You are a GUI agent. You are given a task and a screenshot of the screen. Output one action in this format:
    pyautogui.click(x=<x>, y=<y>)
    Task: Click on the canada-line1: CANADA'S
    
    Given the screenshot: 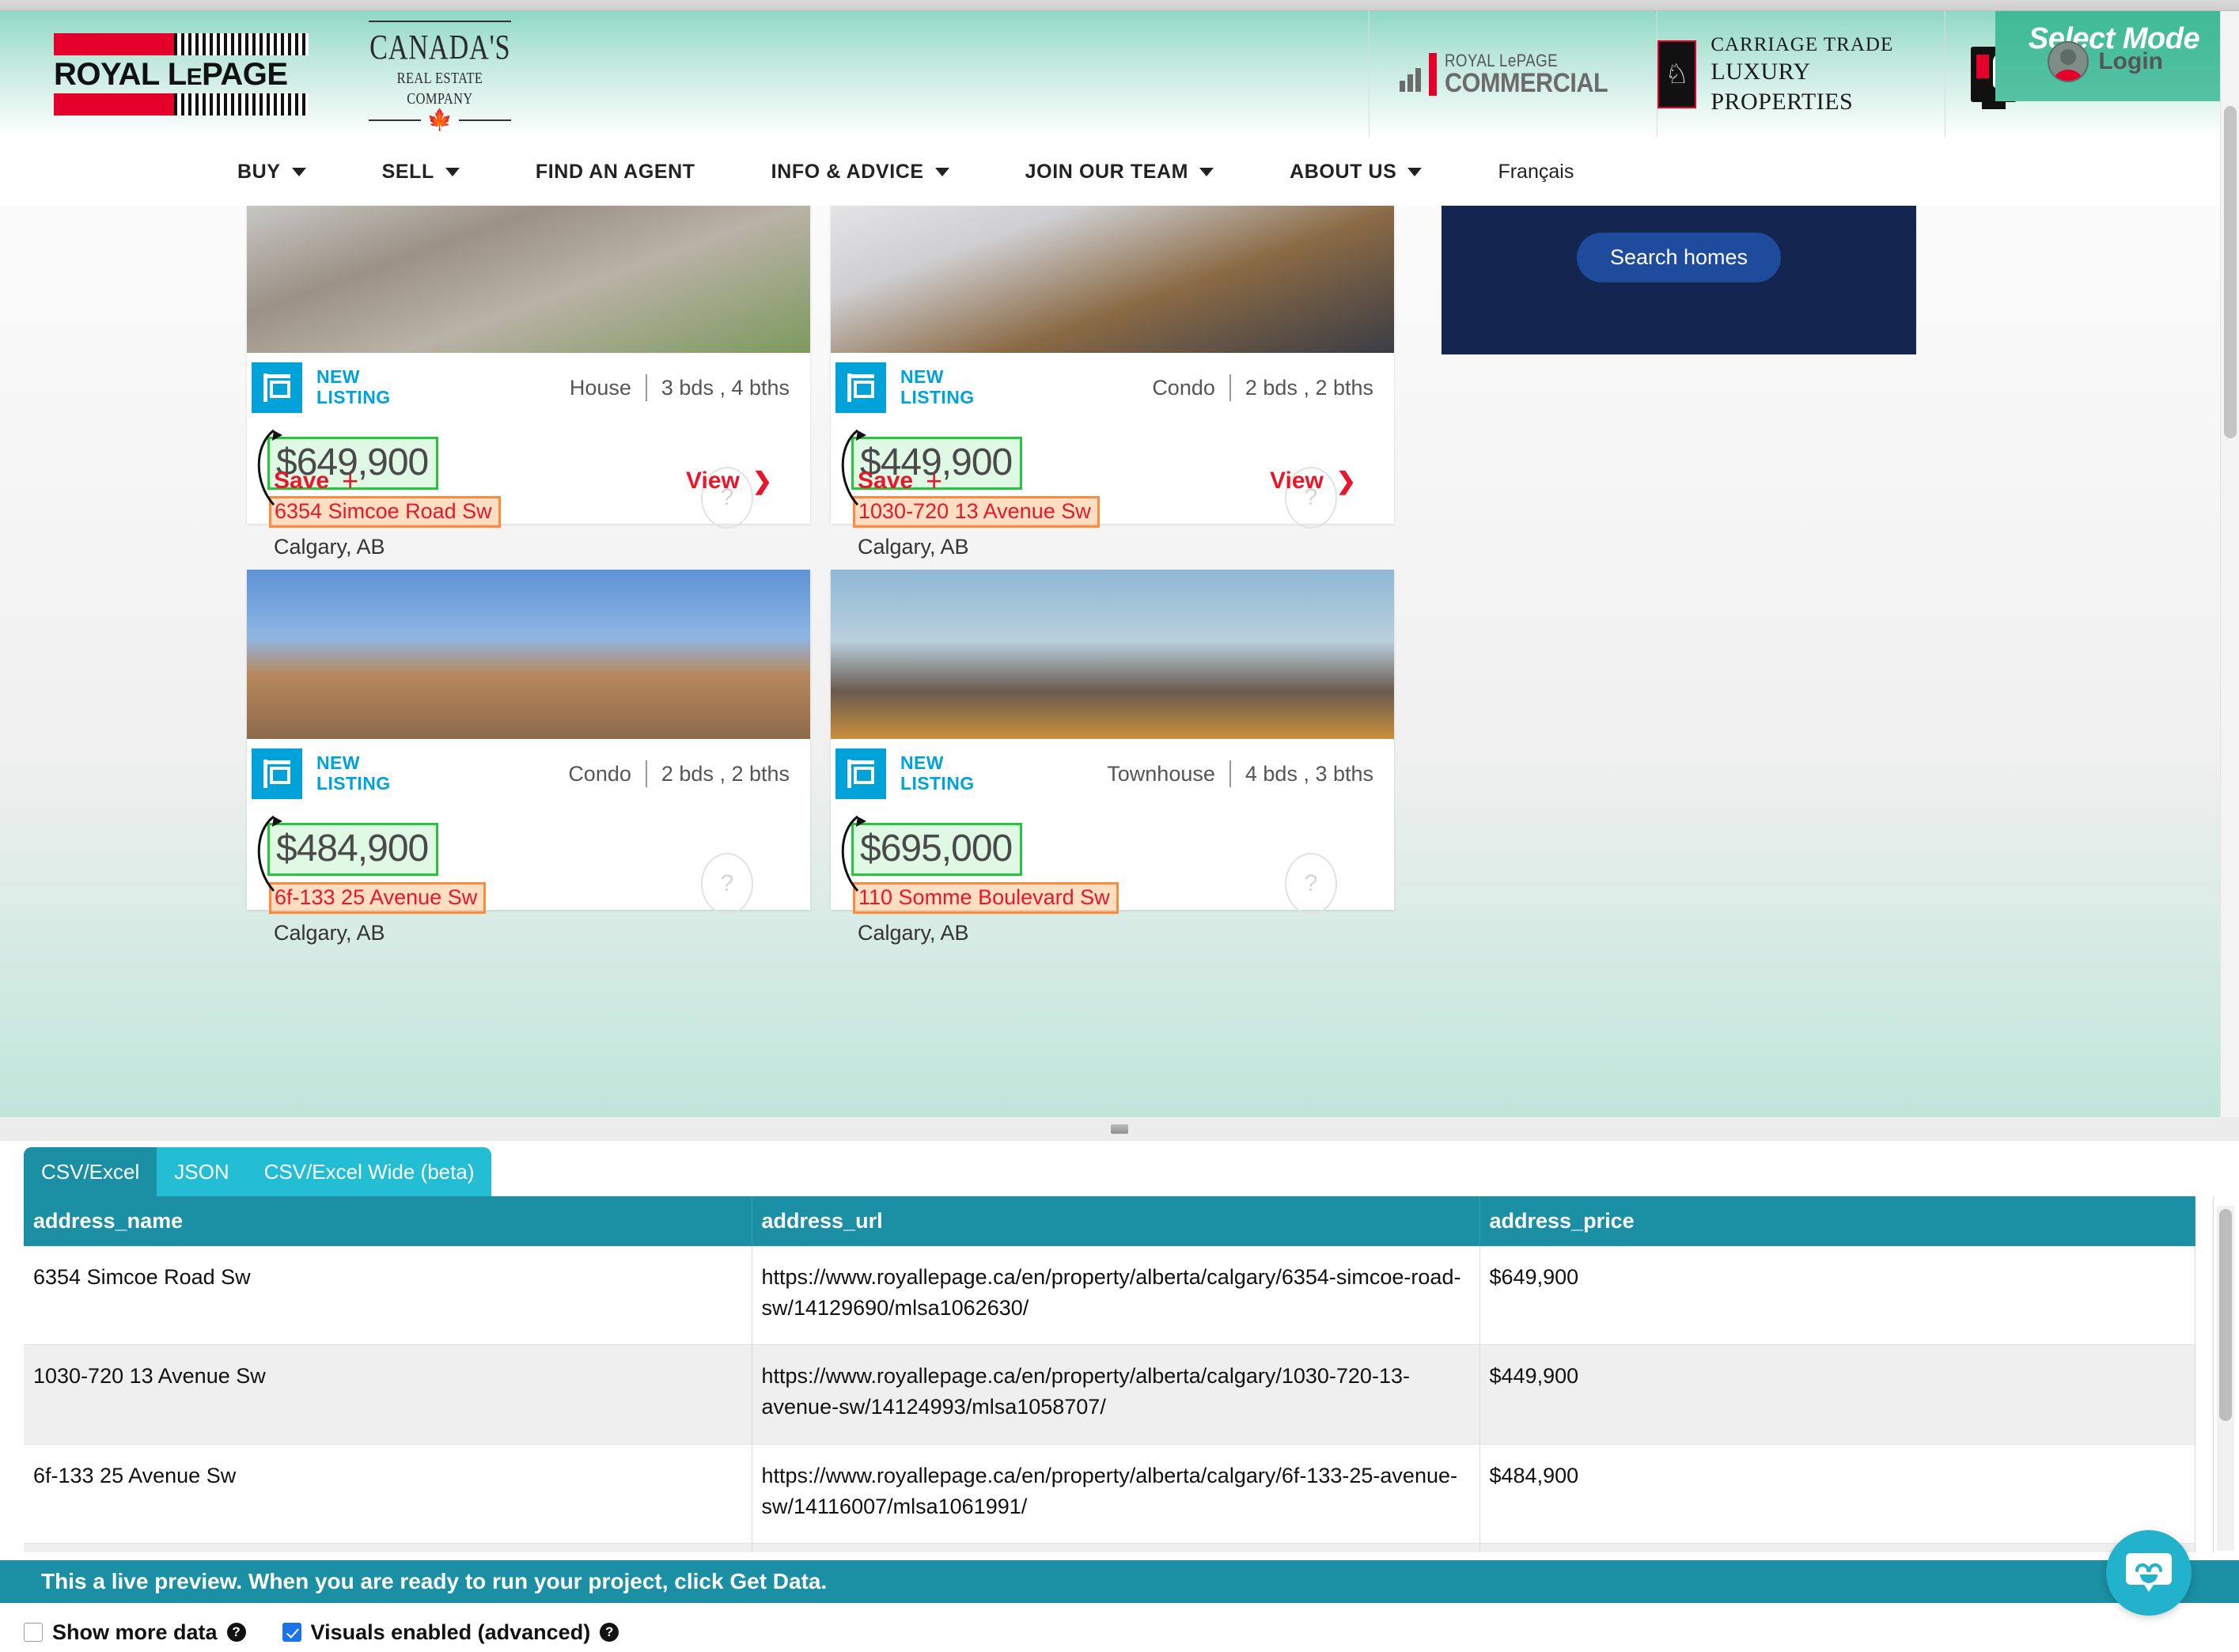 What is the action you would take?
    pyautogui.click(x=440, y=47)
    